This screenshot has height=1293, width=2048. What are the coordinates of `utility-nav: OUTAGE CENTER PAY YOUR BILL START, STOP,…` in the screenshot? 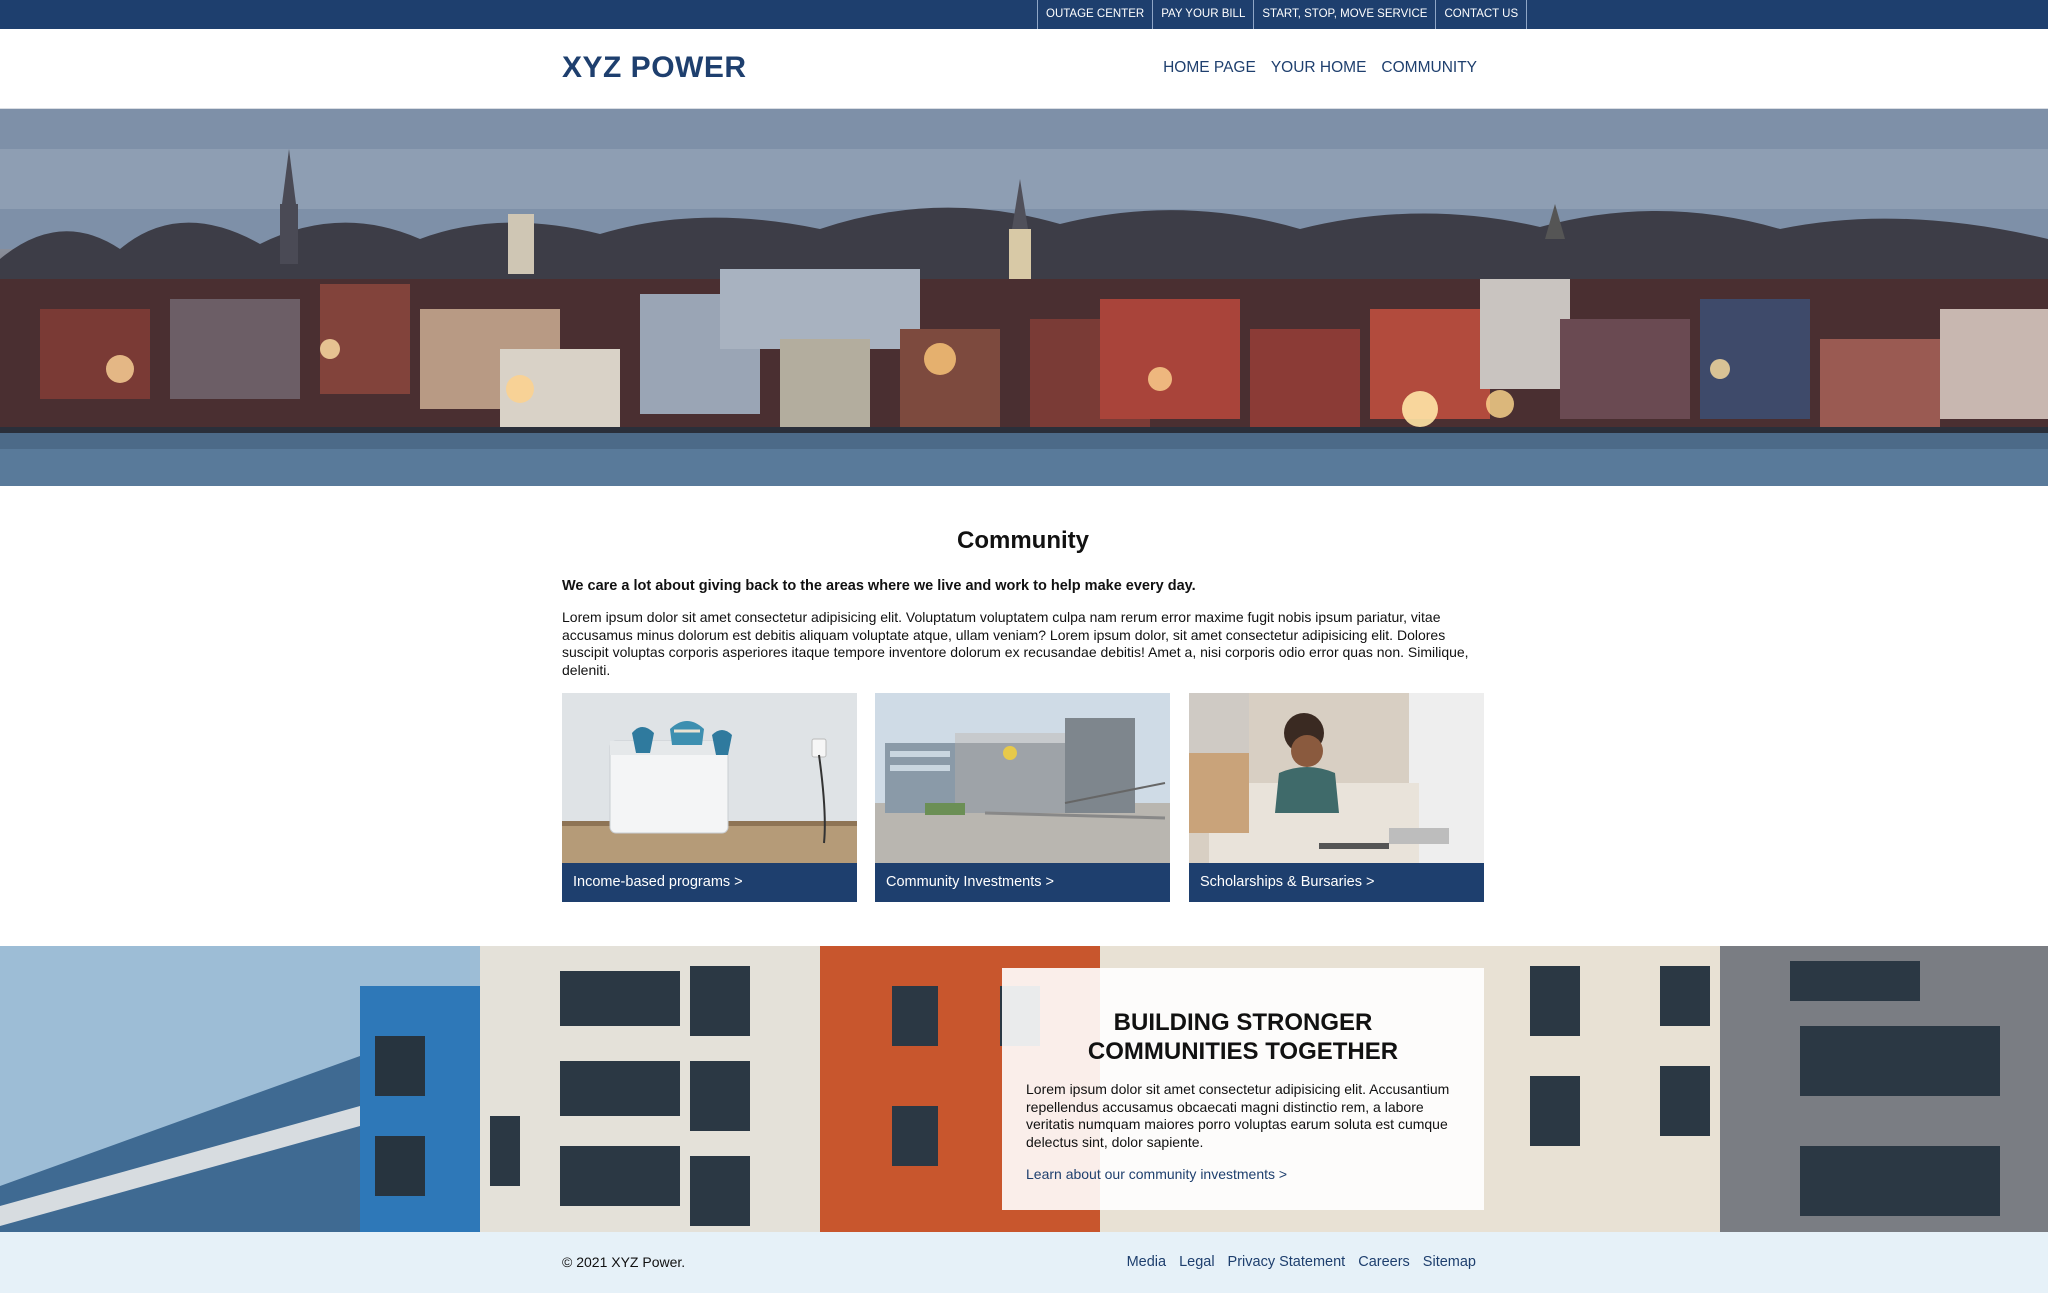 It's located at (1282, 14).